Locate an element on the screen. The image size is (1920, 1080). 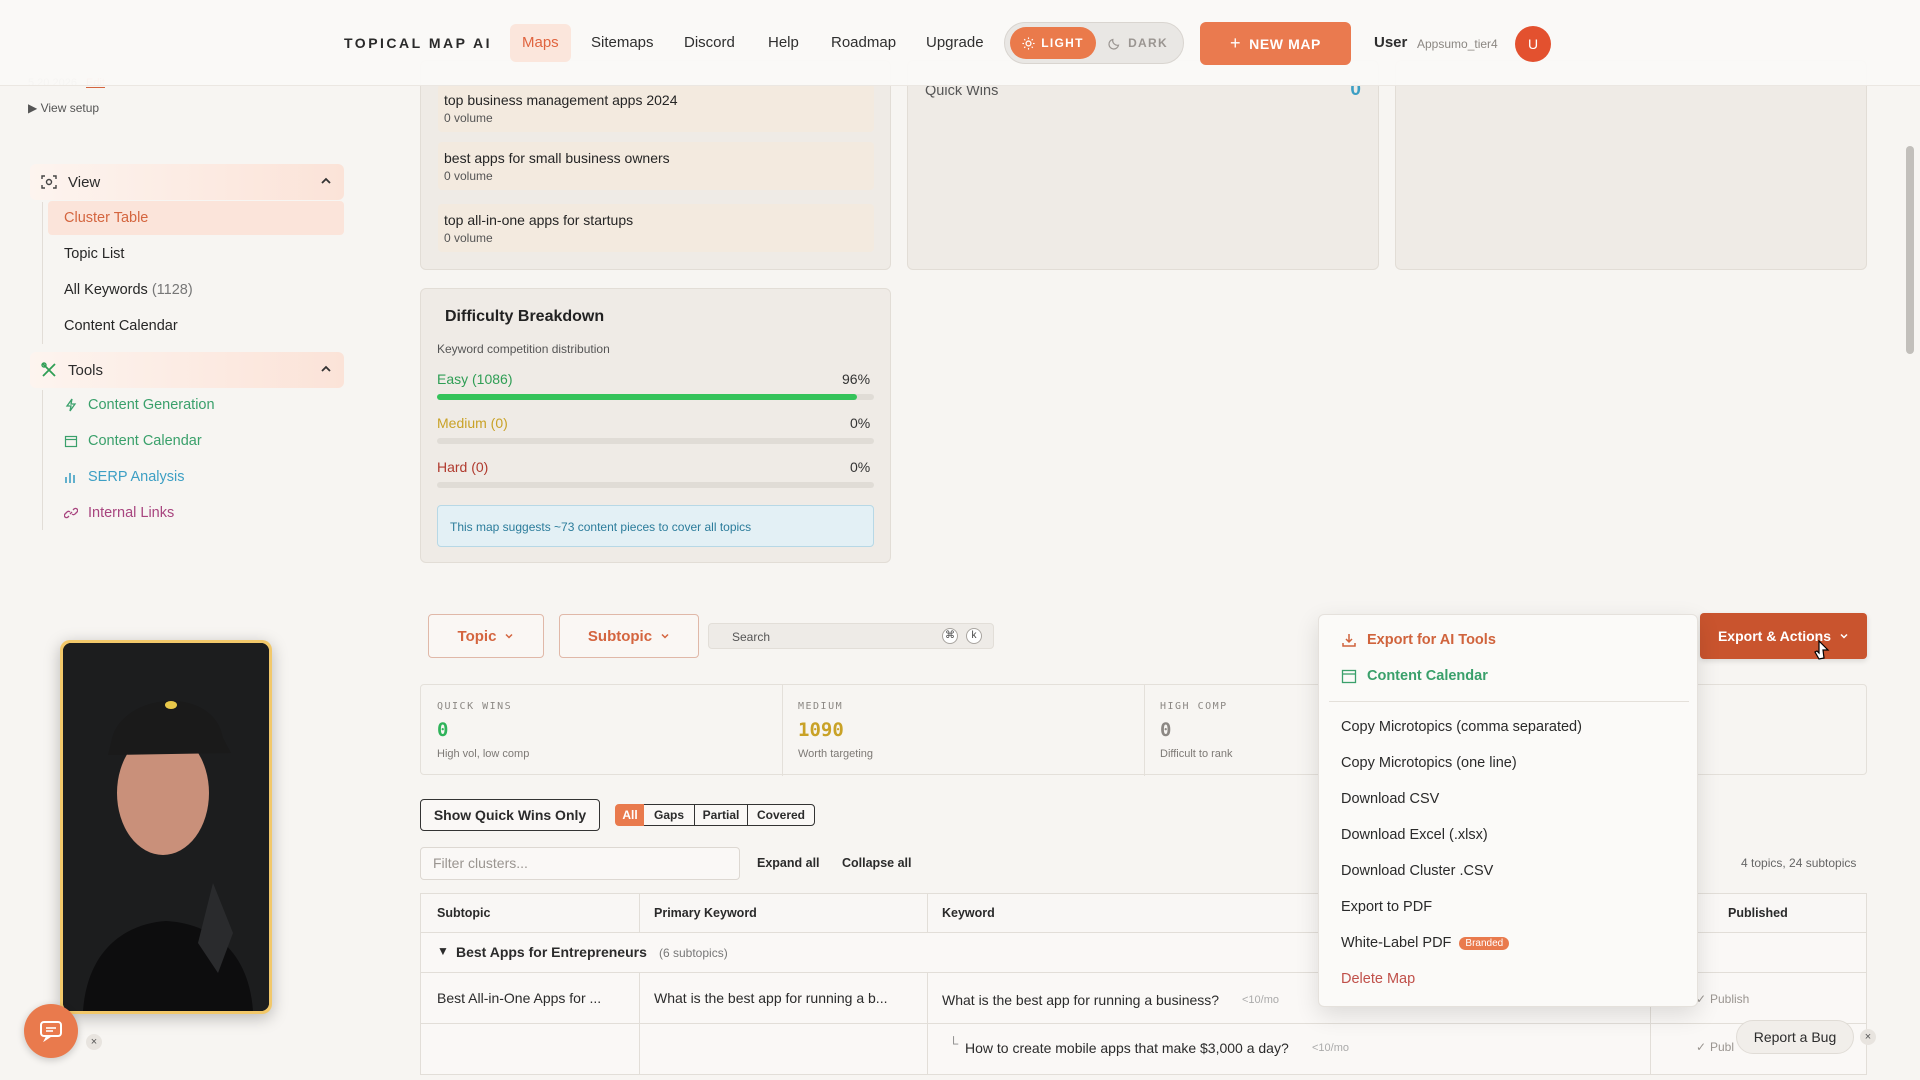
menu-content-calendar: Content Calendar is located at coordinates (1414, 676).